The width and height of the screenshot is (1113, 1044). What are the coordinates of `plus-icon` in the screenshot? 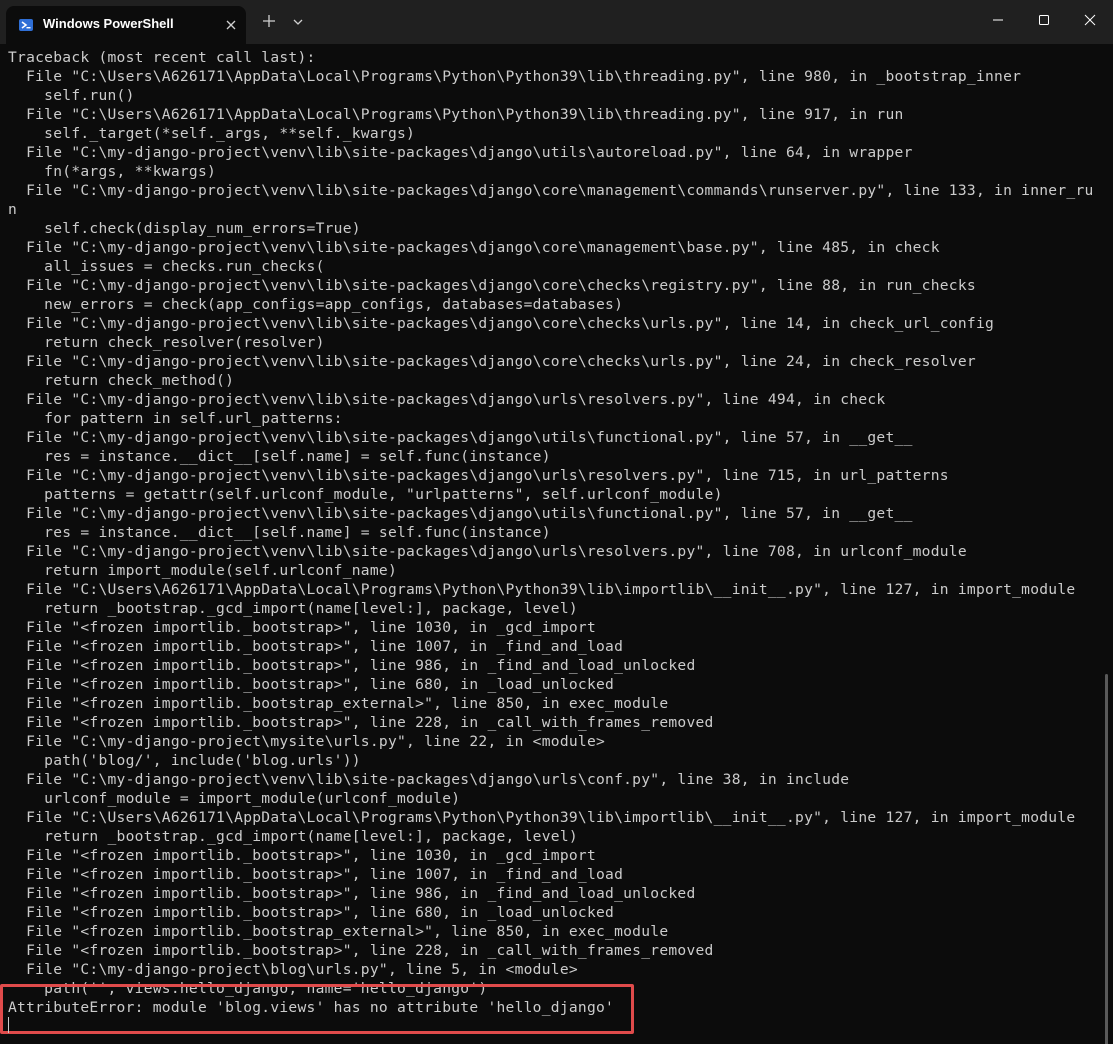 It's located at (269, 21).